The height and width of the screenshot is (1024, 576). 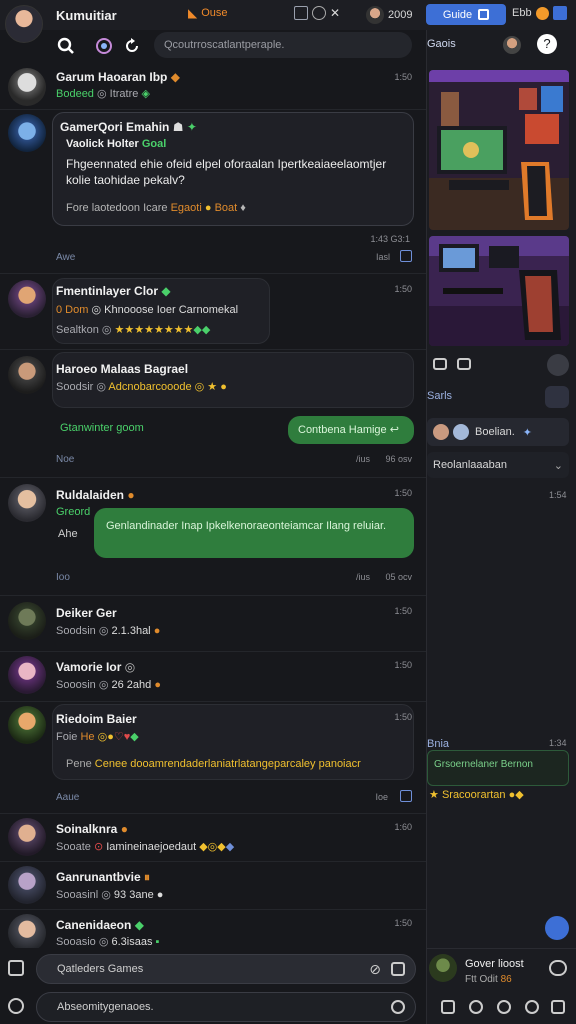 I want to click on chat-message: Deiker Ger Soodsin ◎ 2.1.3hal ● 1:50, so click(x=213, y=624).